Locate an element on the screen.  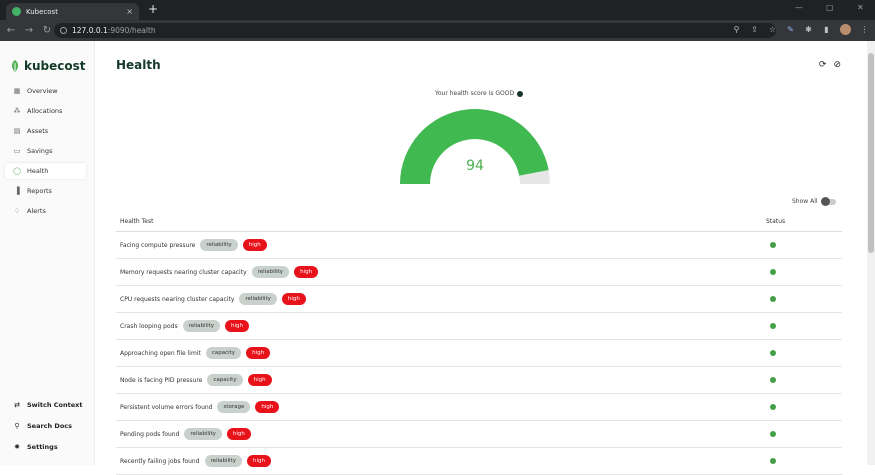
sidebar-item-savings: ▭ Savings is located at coordinates (45, 151).